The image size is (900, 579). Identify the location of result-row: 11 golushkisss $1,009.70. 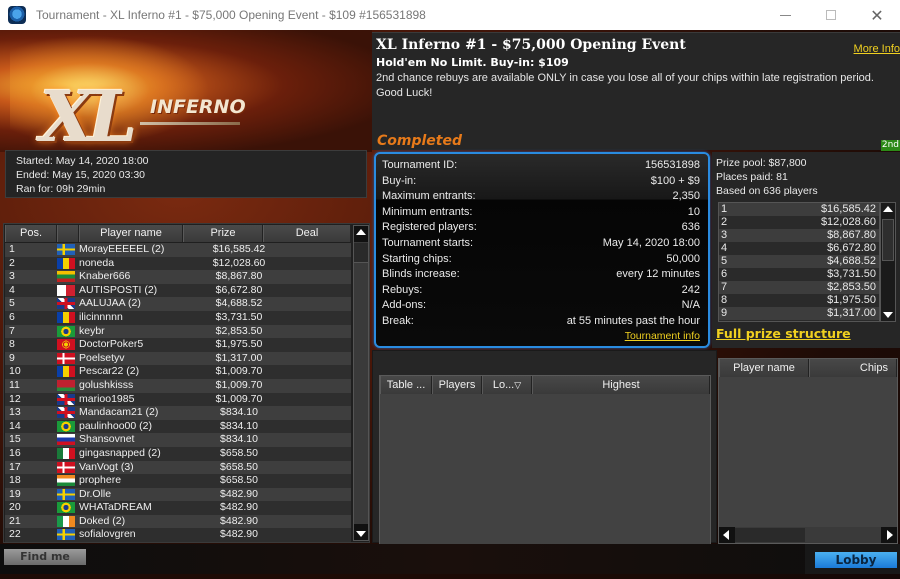
(178, 385).